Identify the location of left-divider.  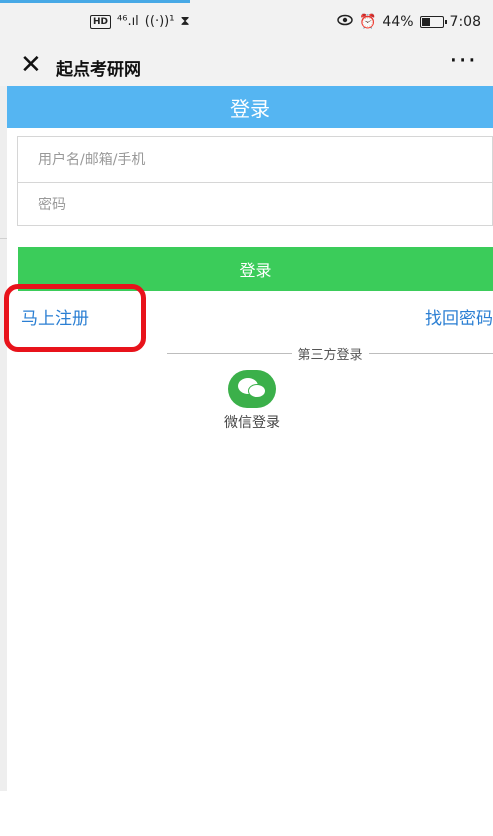
(3, 238).